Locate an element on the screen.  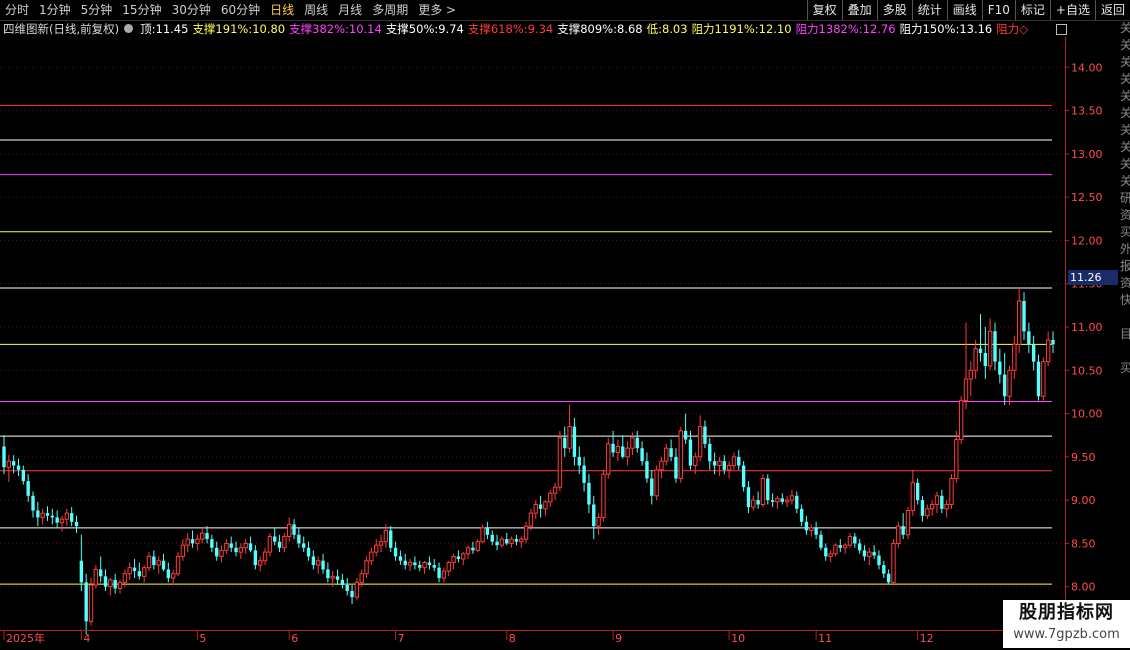
period-tab: 月线 is located at coordinates (350, 10).